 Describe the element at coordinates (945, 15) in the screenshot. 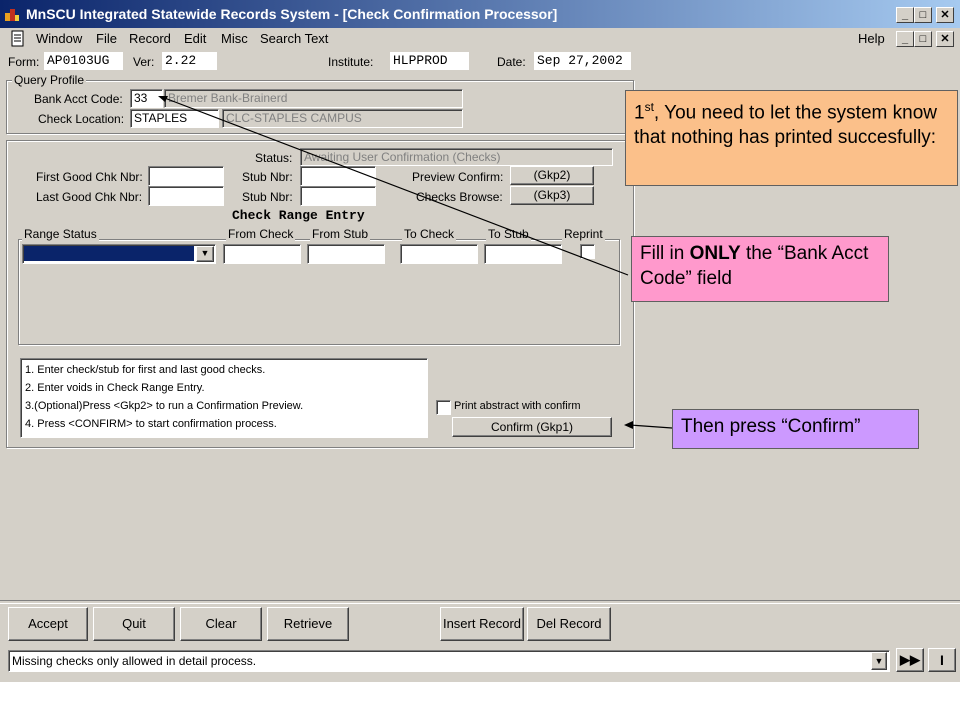

I see `close-icon: ✕` at that location.